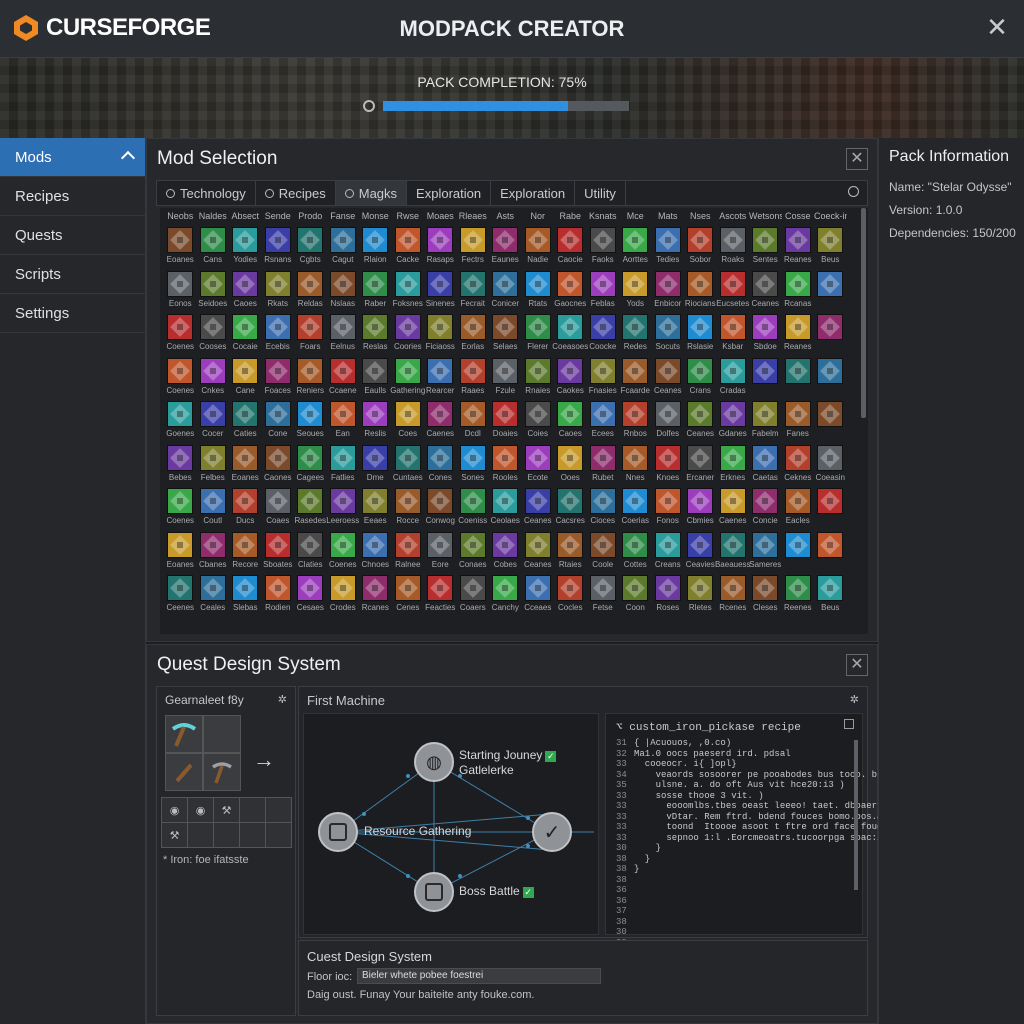  What do you see at coordinates (798, 249) in the screenshot?
I see `mod-tile: Reanes` at bounding box center [798, 249].